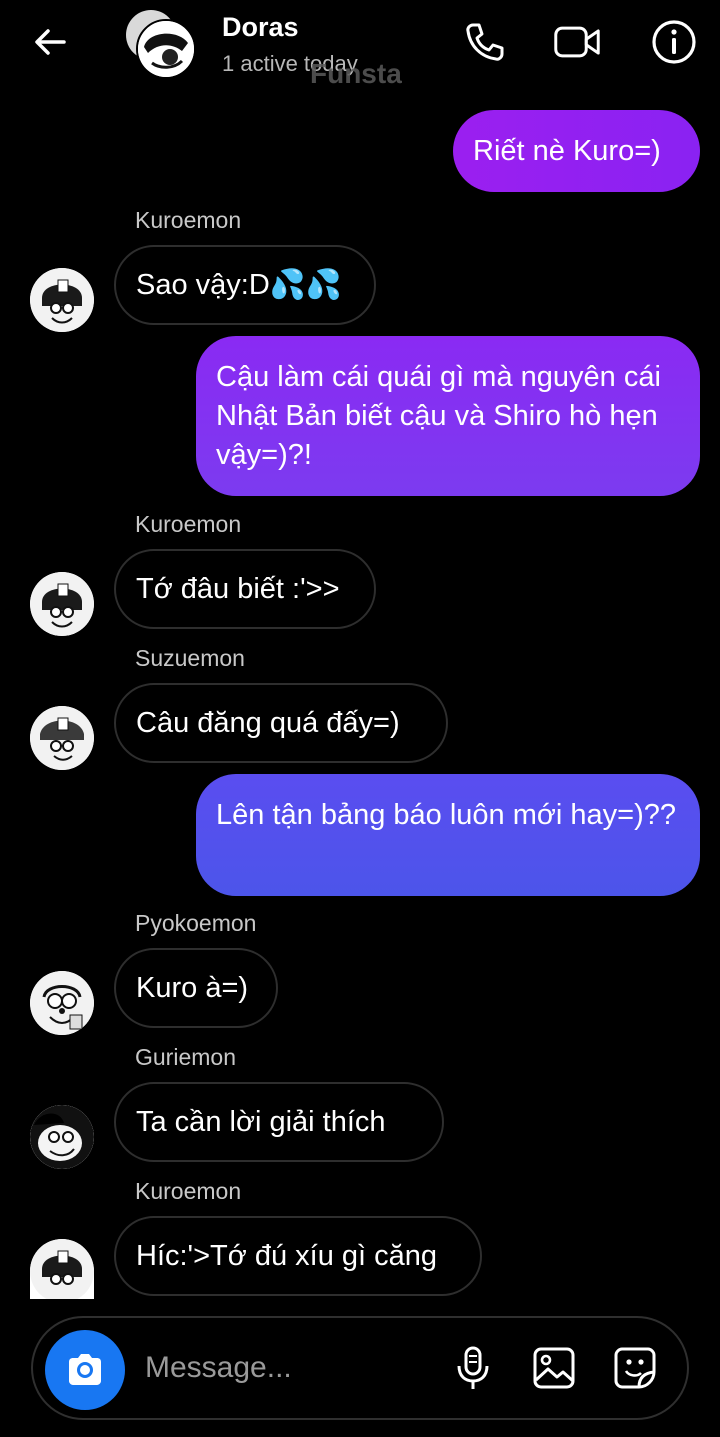  I want to click on incoming-message: Sao vậy:D💦💦, so click(245, 285).